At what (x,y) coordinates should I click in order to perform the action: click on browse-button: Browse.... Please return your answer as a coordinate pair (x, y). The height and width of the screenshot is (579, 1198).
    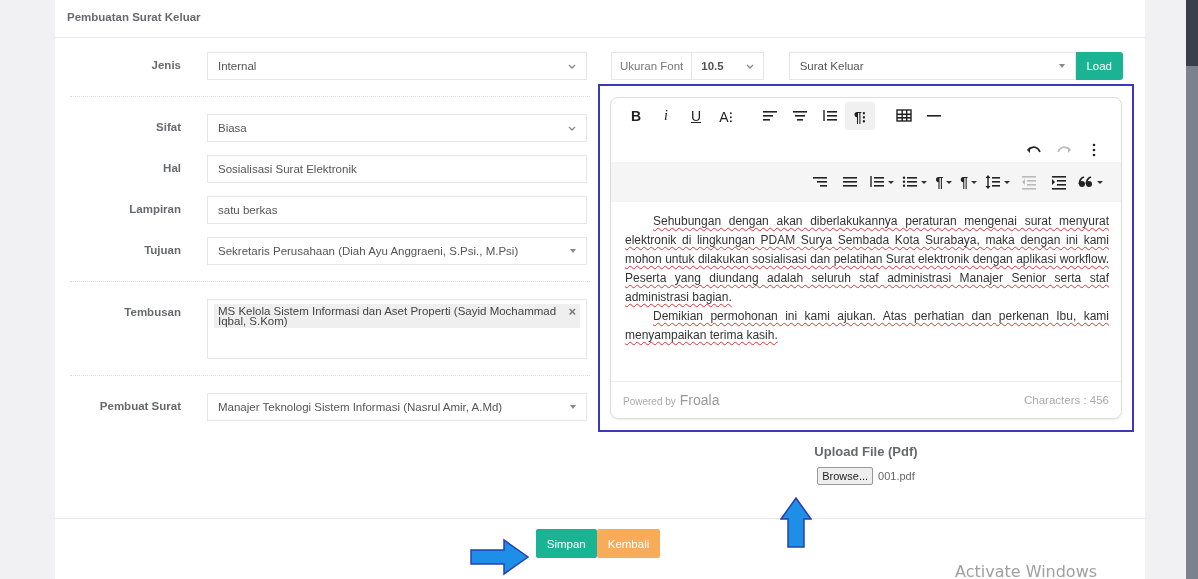
    Looking at the image, I should click on (845, 476).